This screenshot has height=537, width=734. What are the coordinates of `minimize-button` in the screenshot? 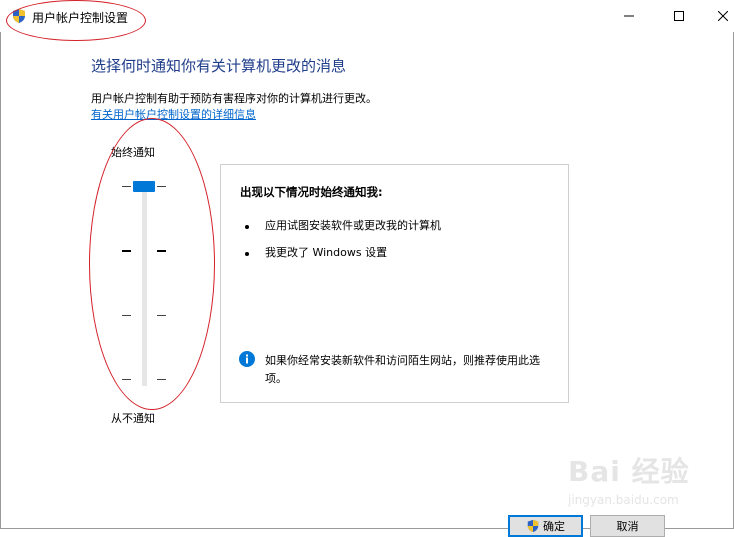 It's located at (629, 16).